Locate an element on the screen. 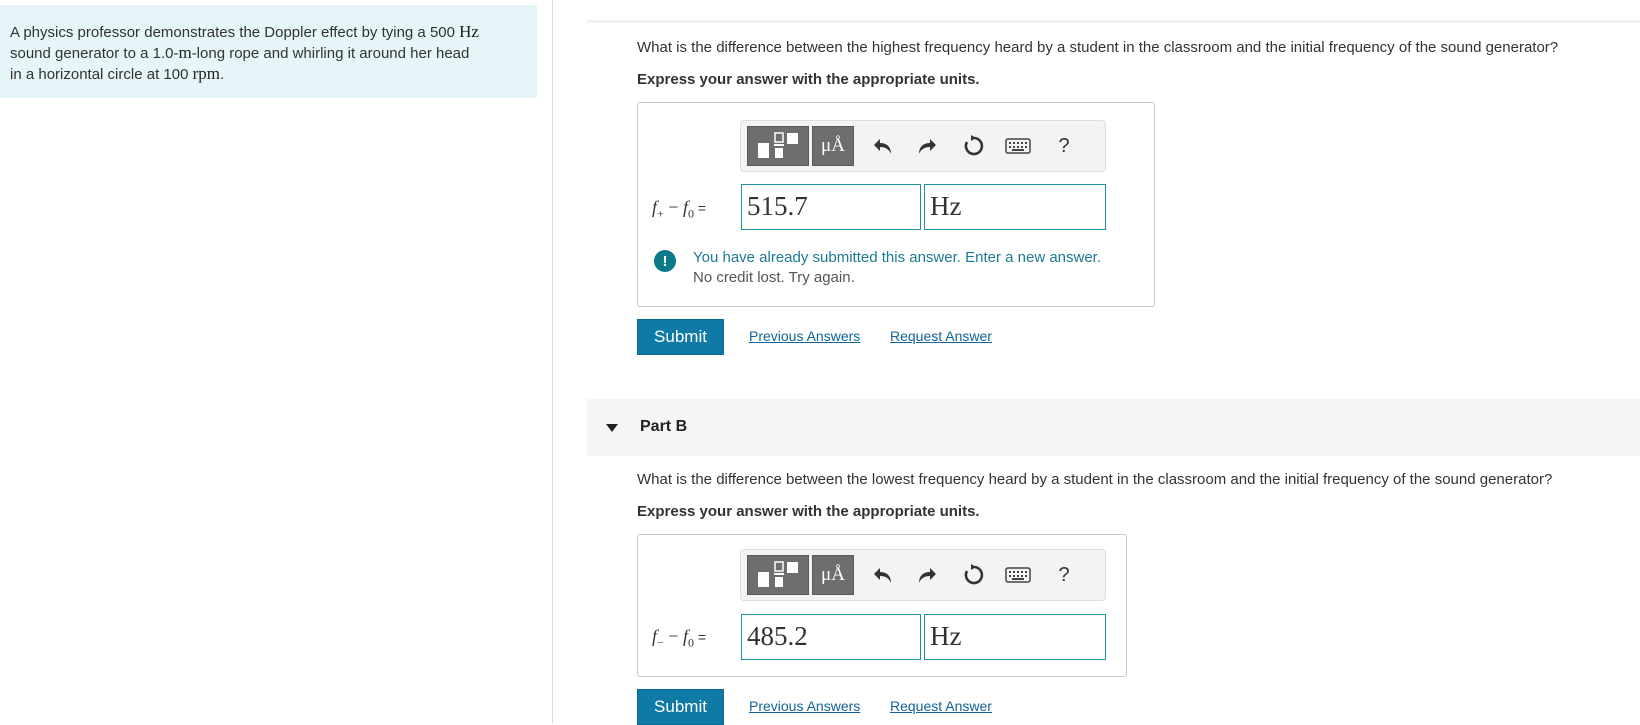 The height and width of the screenshot is (725, 1640). problem-line-3: in a horizontal circle at 100 rpm. is located at coordinates (268, 74).